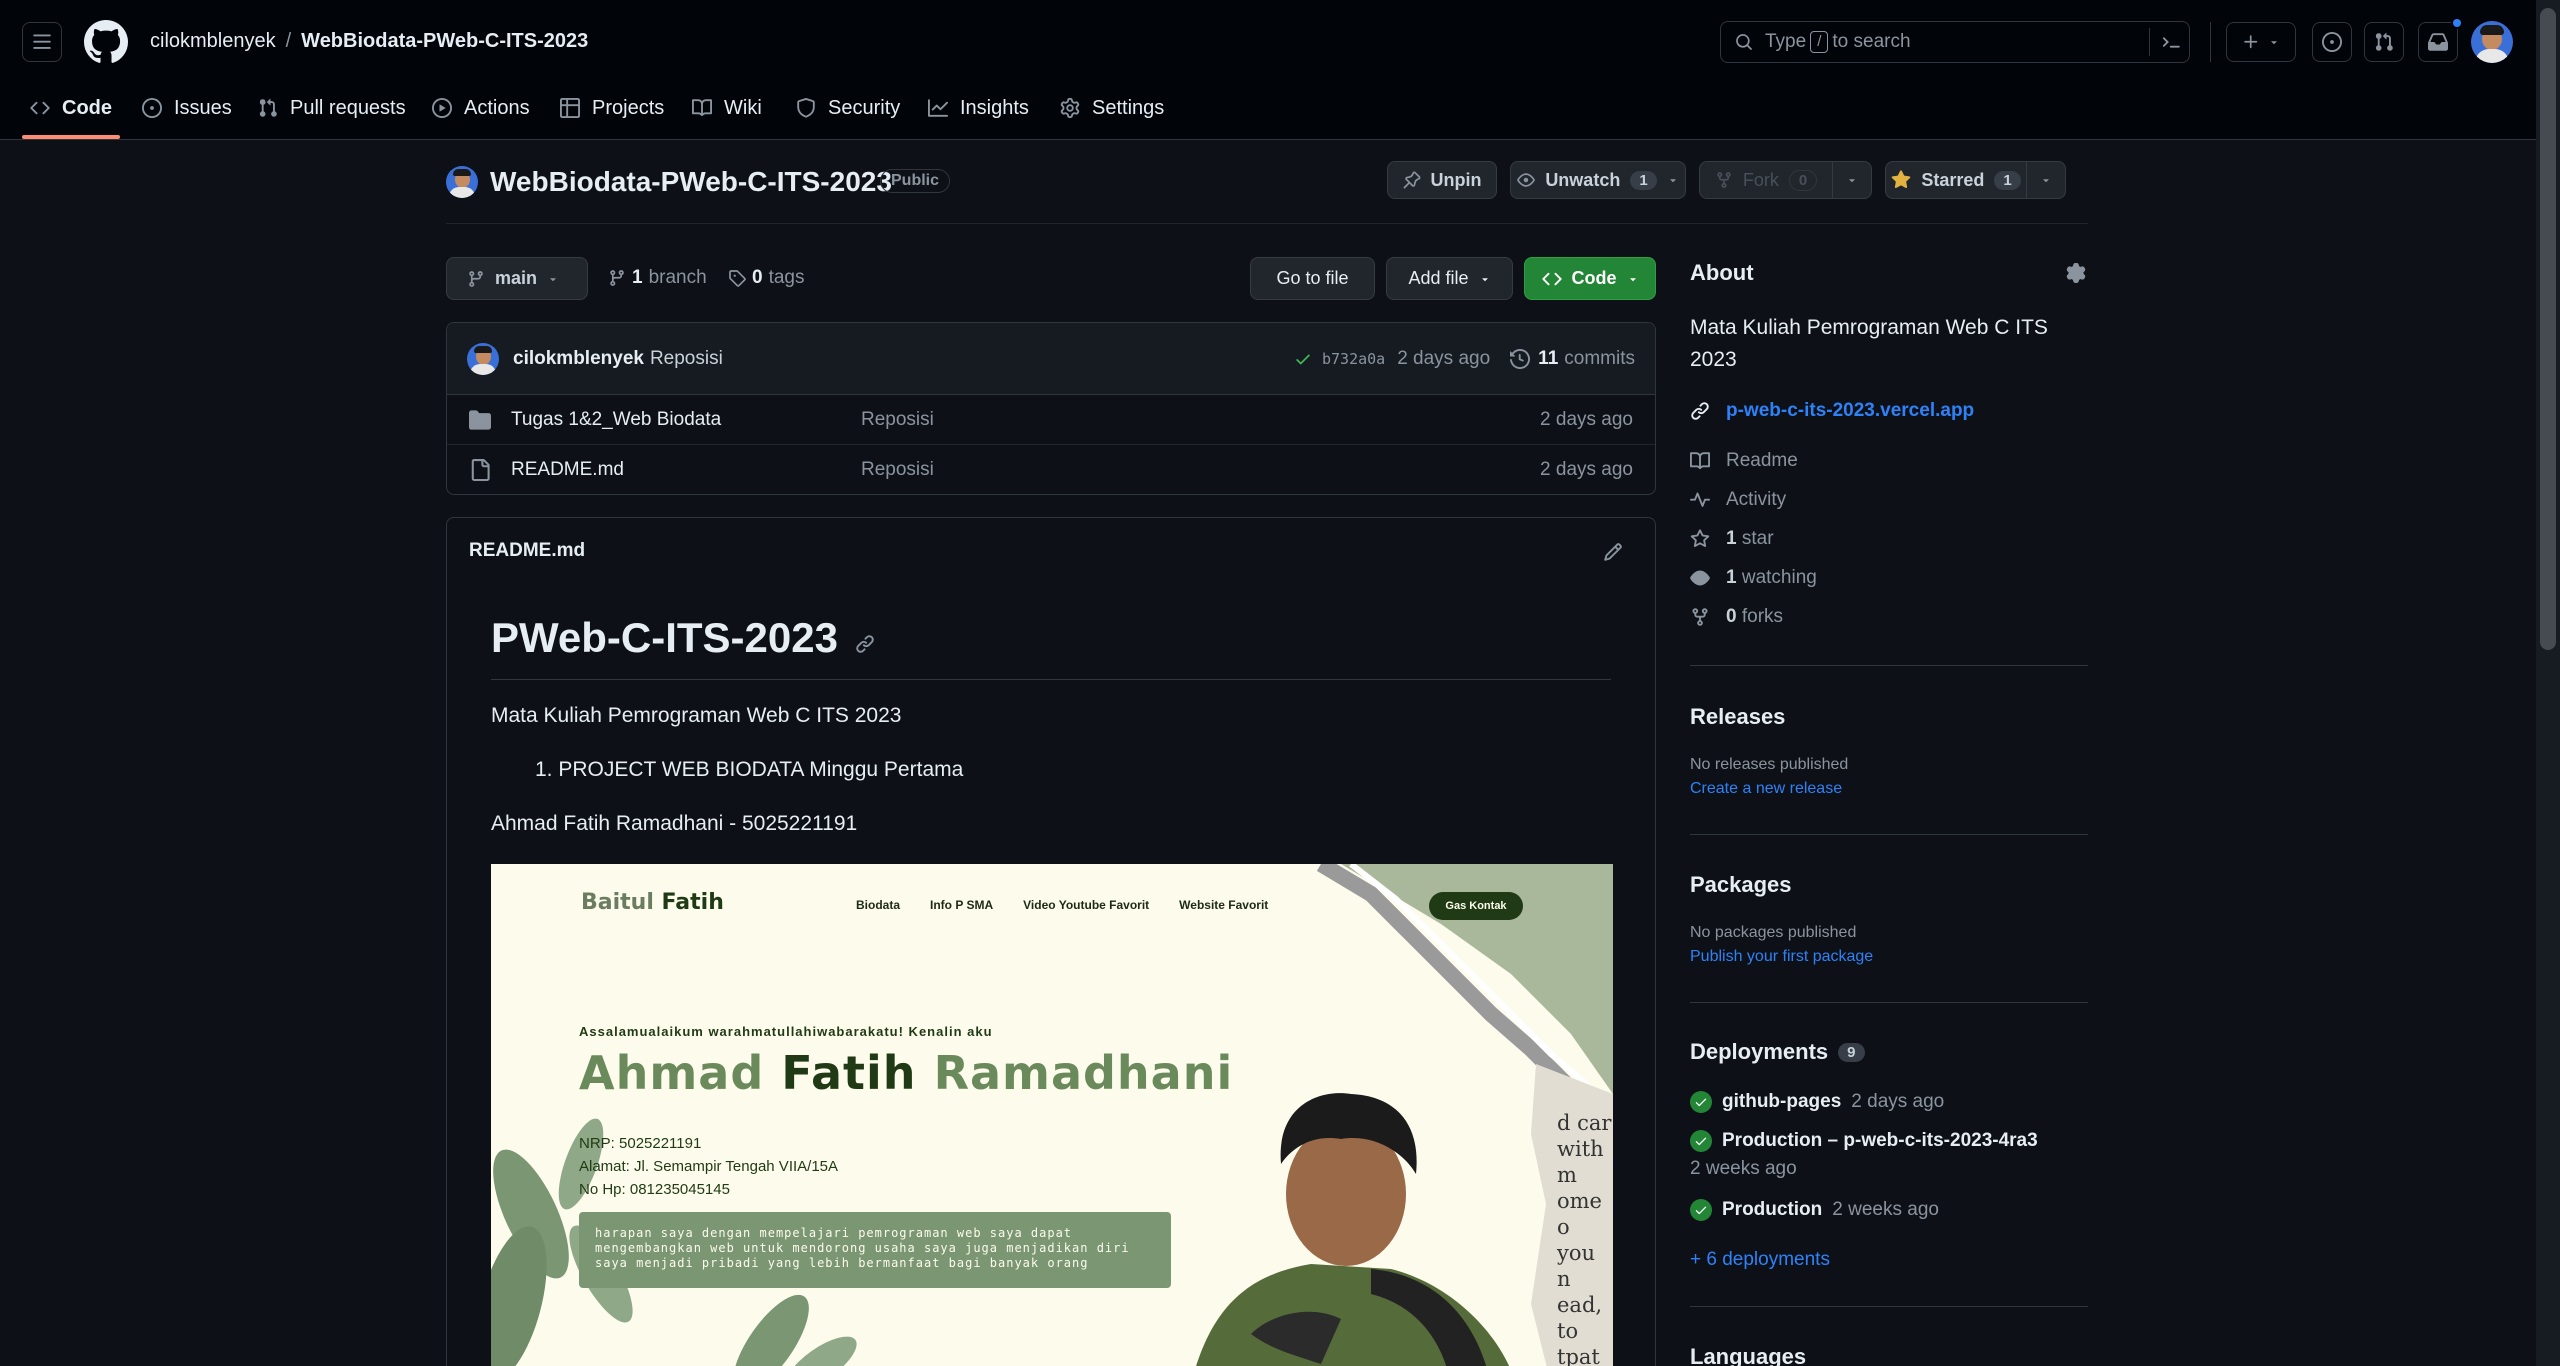  Describe the element at coordinates (686, 359) in the screenshot. I see `commit-message: Reposisi` at that location.